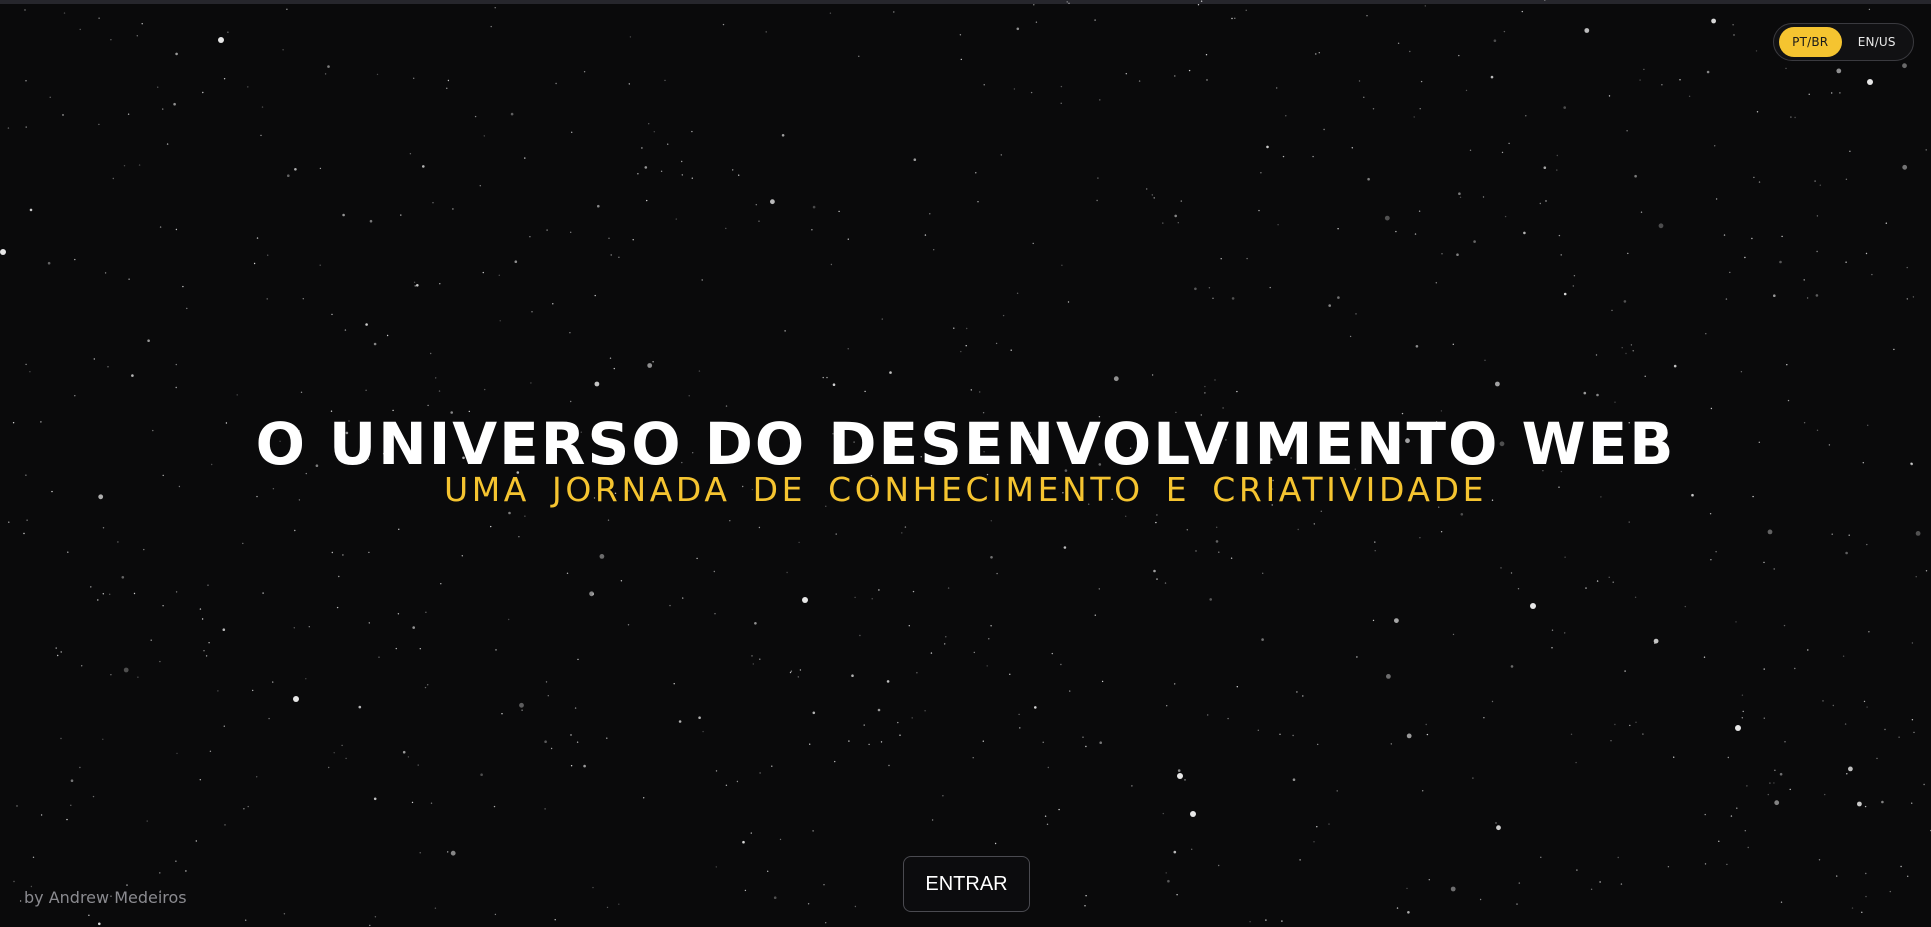 This screenshot has width=1931, height=927. I want to click on language-option-en-us: EN/US, so click(1877, 42).